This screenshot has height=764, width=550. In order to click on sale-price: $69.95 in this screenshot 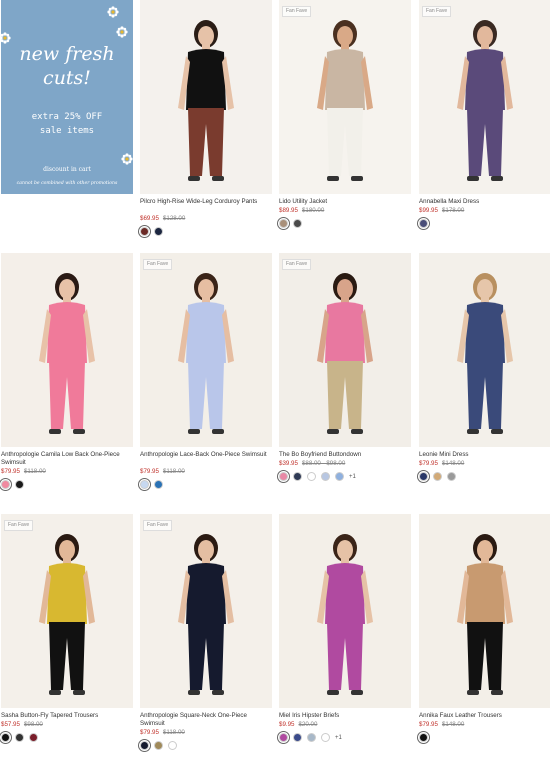, I will do `click(149, 218)`.